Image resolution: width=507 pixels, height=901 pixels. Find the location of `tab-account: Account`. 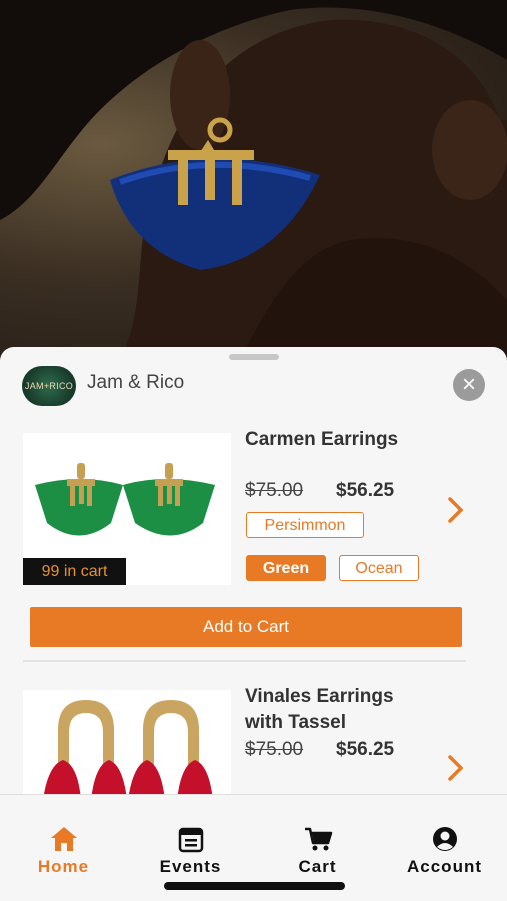

tab-account: Account is located at coordinates (444, 845).